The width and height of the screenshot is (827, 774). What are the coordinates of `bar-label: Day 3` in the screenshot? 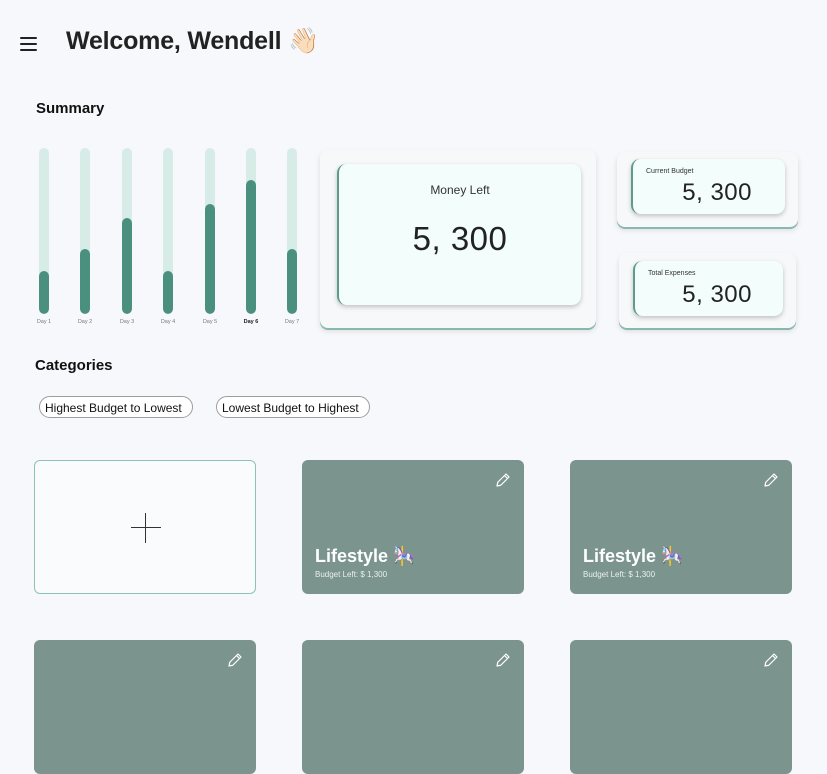 It's located at (127, 322).